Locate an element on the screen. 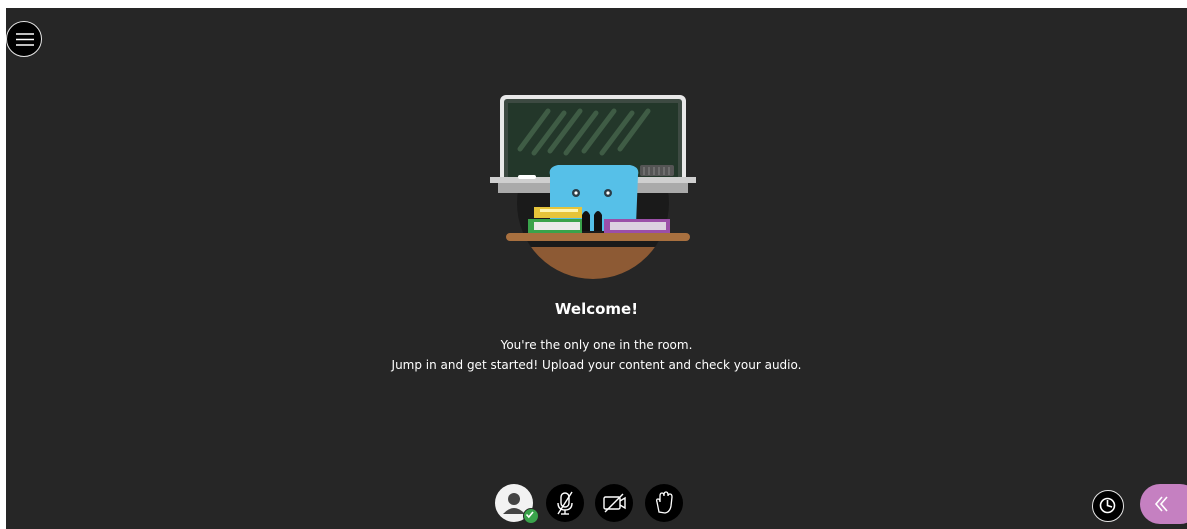 The width and height of the screenshot is (1187, 529). camera-off-icon is located at coordinates (614, 503).